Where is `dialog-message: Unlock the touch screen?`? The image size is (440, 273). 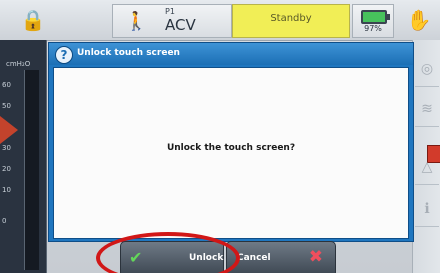 dialog-message: Unlock the touch screen? is located at coordinates (231, 148).